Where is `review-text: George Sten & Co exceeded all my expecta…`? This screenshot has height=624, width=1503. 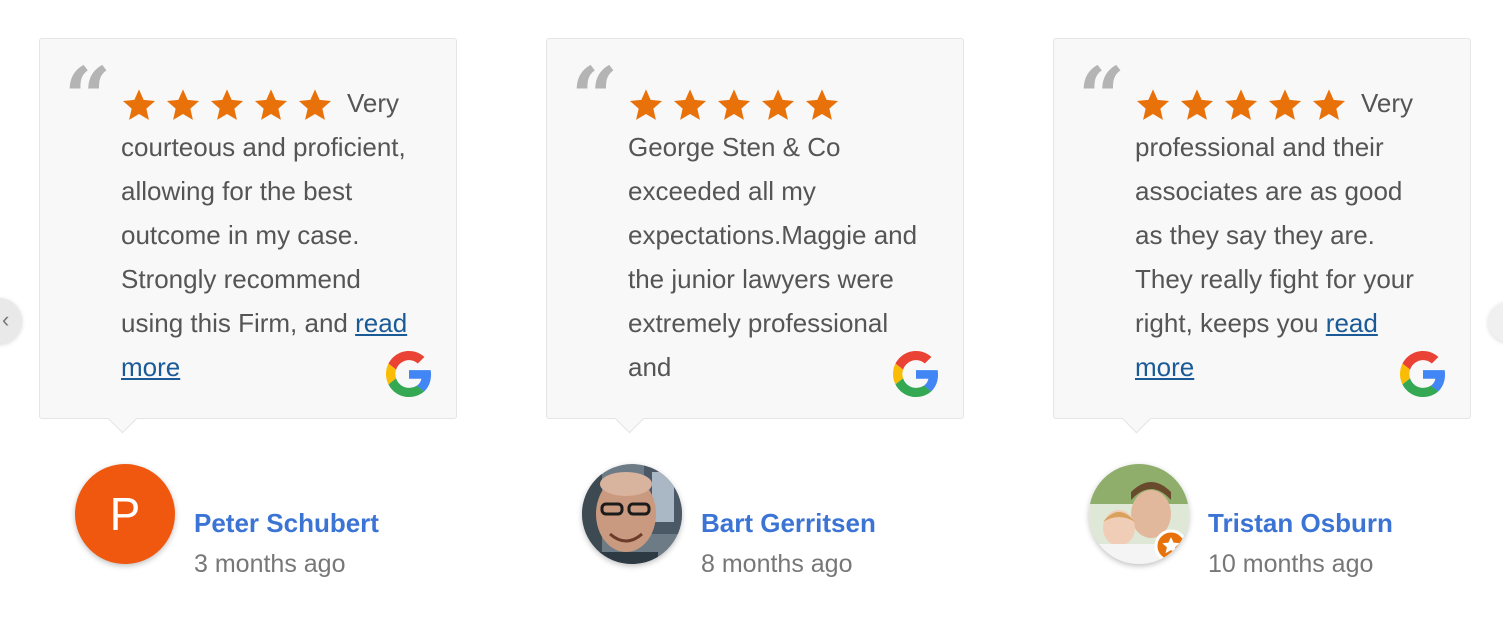
review-text: George Sten & Co exceeded all my expecta… is located at coordinates (773, 257).